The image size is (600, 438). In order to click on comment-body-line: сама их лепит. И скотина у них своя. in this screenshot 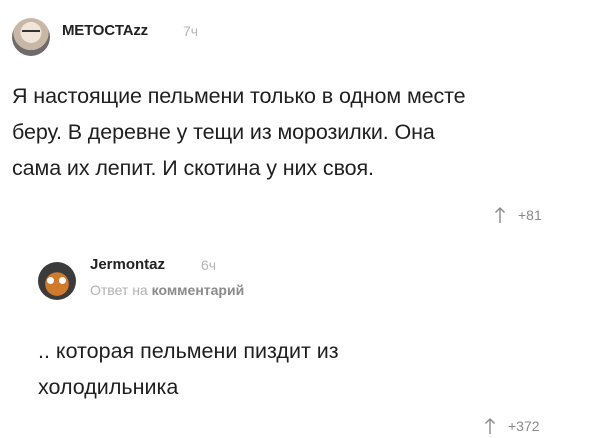, I will do `click(193, 168)`.